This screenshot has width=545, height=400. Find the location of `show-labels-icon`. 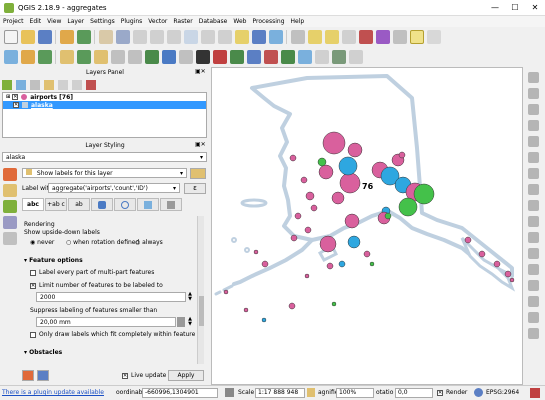

show-labels-icon is located at coordinates (100, 57).